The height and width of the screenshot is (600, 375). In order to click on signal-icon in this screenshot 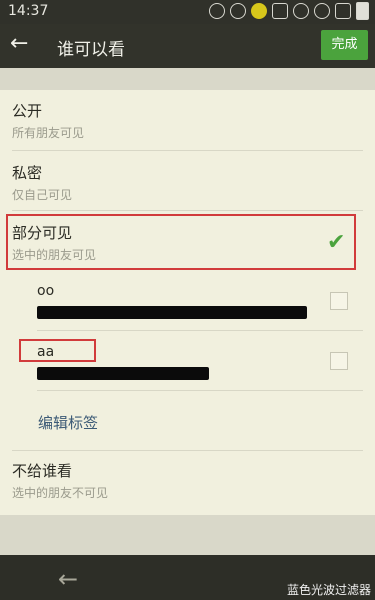, I will do `click(343, 11)`.